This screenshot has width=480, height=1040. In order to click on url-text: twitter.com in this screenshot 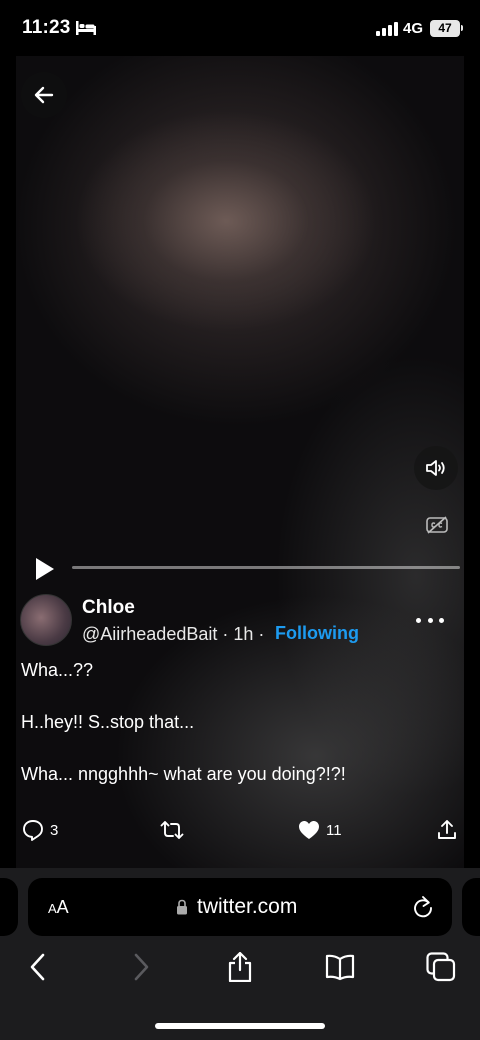, I will do `click(247, 907)`.